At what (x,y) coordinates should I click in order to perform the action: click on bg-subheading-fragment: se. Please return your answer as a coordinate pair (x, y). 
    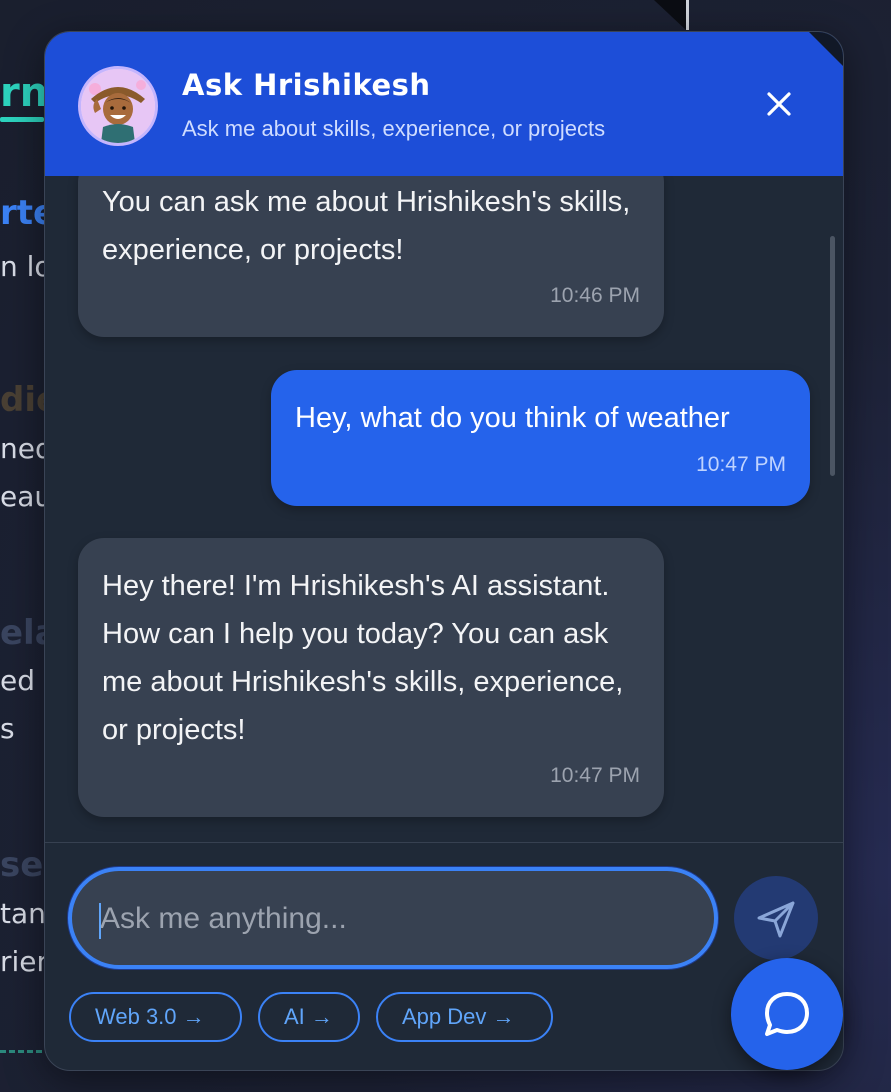
    Looking at the image, I should click on (22, 865).